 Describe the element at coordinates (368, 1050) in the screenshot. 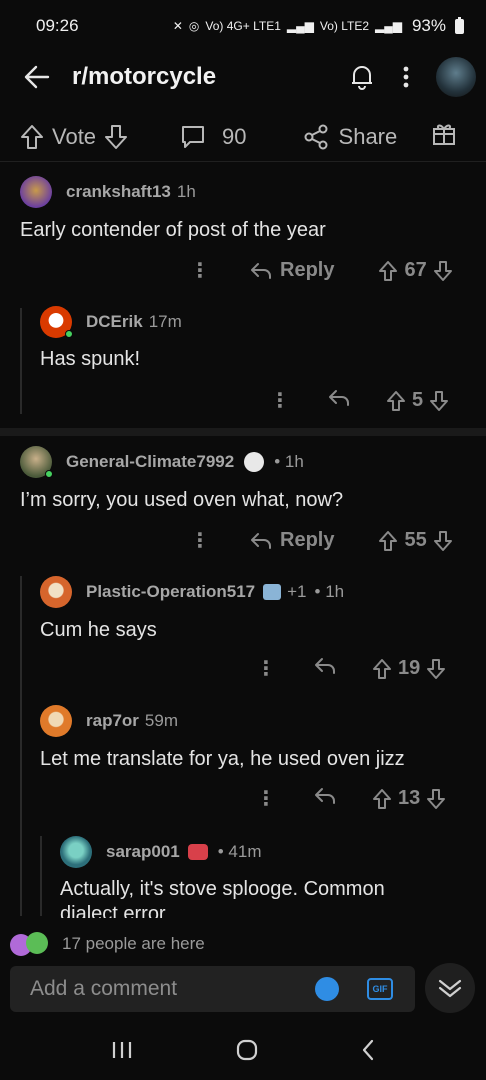

I see `back-nav-icon` at that location.